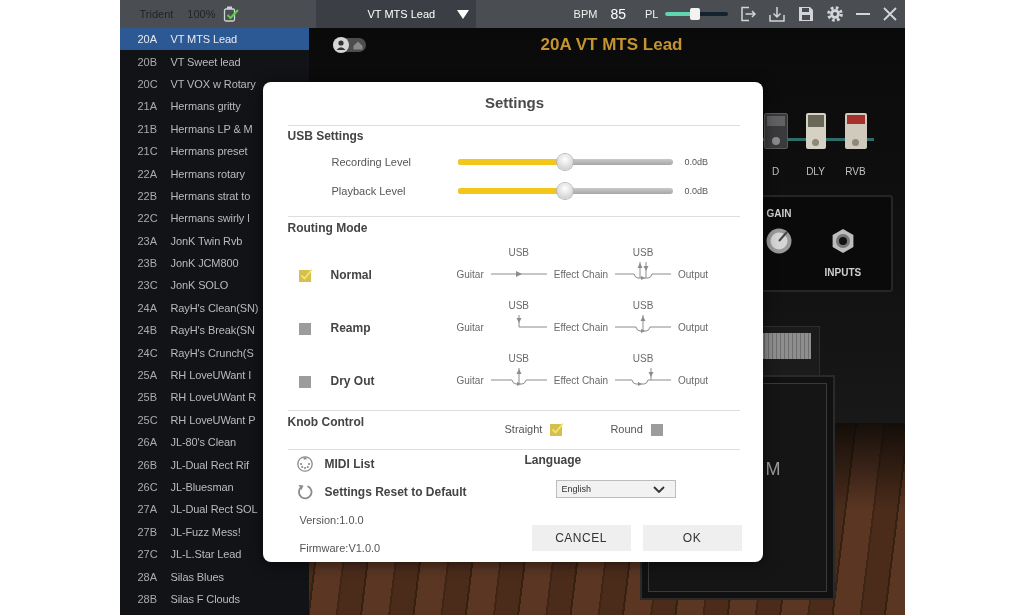 This screenshot has height=615, width=1024. I want to click on preset-code: 27C, so click(148, 554).